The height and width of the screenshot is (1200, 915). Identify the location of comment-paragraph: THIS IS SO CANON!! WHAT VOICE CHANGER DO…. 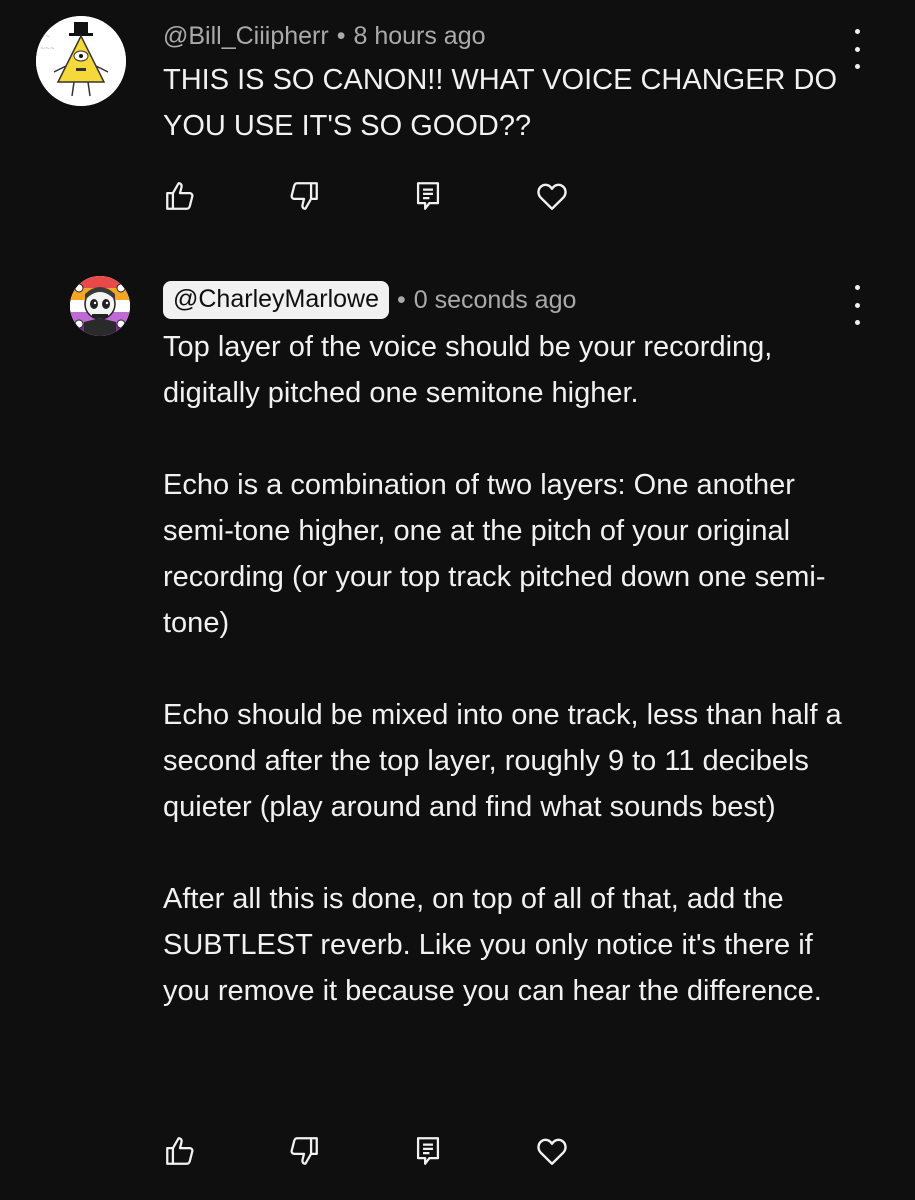
(500, 103).